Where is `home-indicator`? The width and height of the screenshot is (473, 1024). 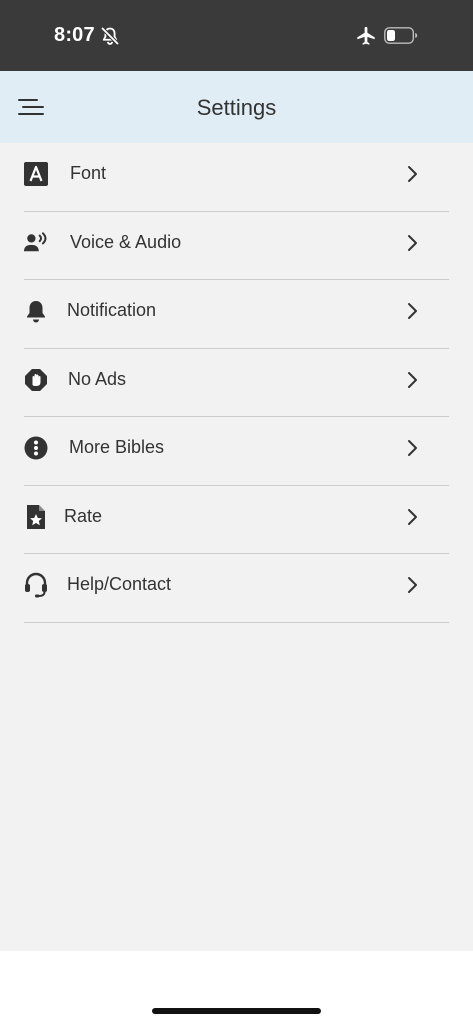 home-indicator is located at coordinates (236, 1011).